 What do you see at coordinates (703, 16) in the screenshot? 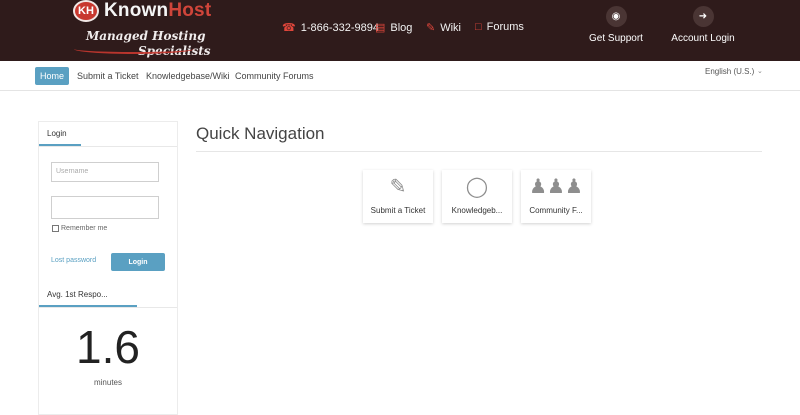
I see `login-arrow-icon: ➜` at bounding box center [703, 16].